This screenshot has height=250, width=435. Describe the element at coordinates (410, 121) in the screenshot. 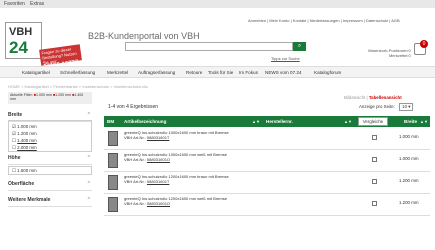

I see `col-header-breite: Breite` at that location.